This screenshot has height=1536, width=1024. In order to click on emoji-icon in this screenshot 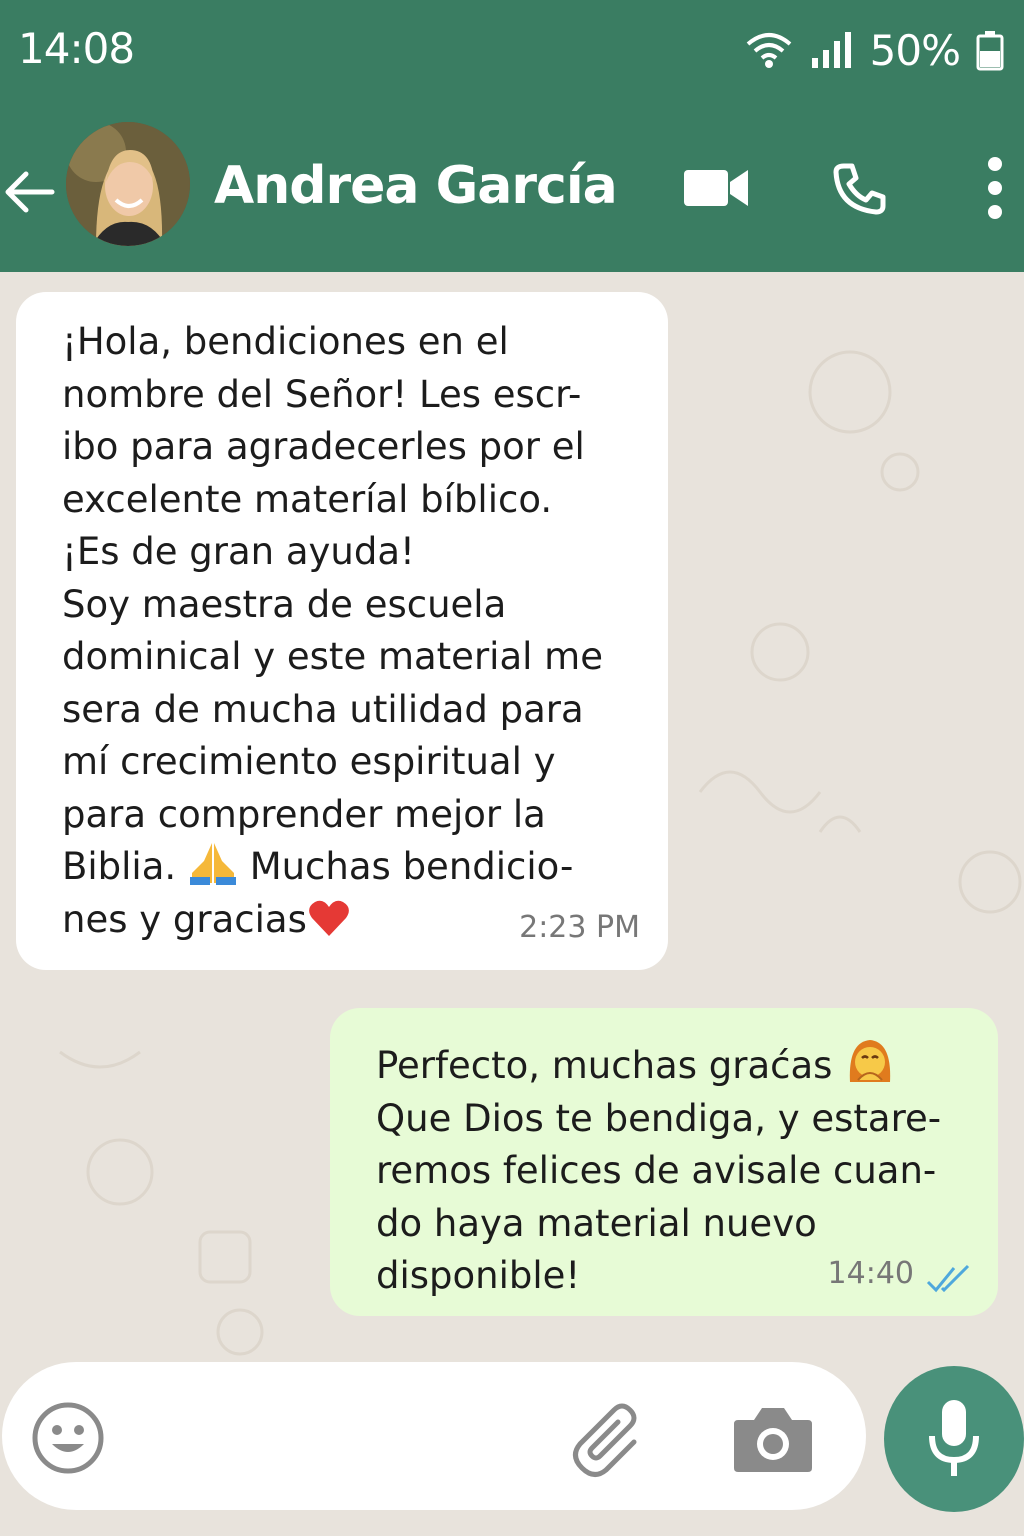, I will do `click(68, 1438)`.